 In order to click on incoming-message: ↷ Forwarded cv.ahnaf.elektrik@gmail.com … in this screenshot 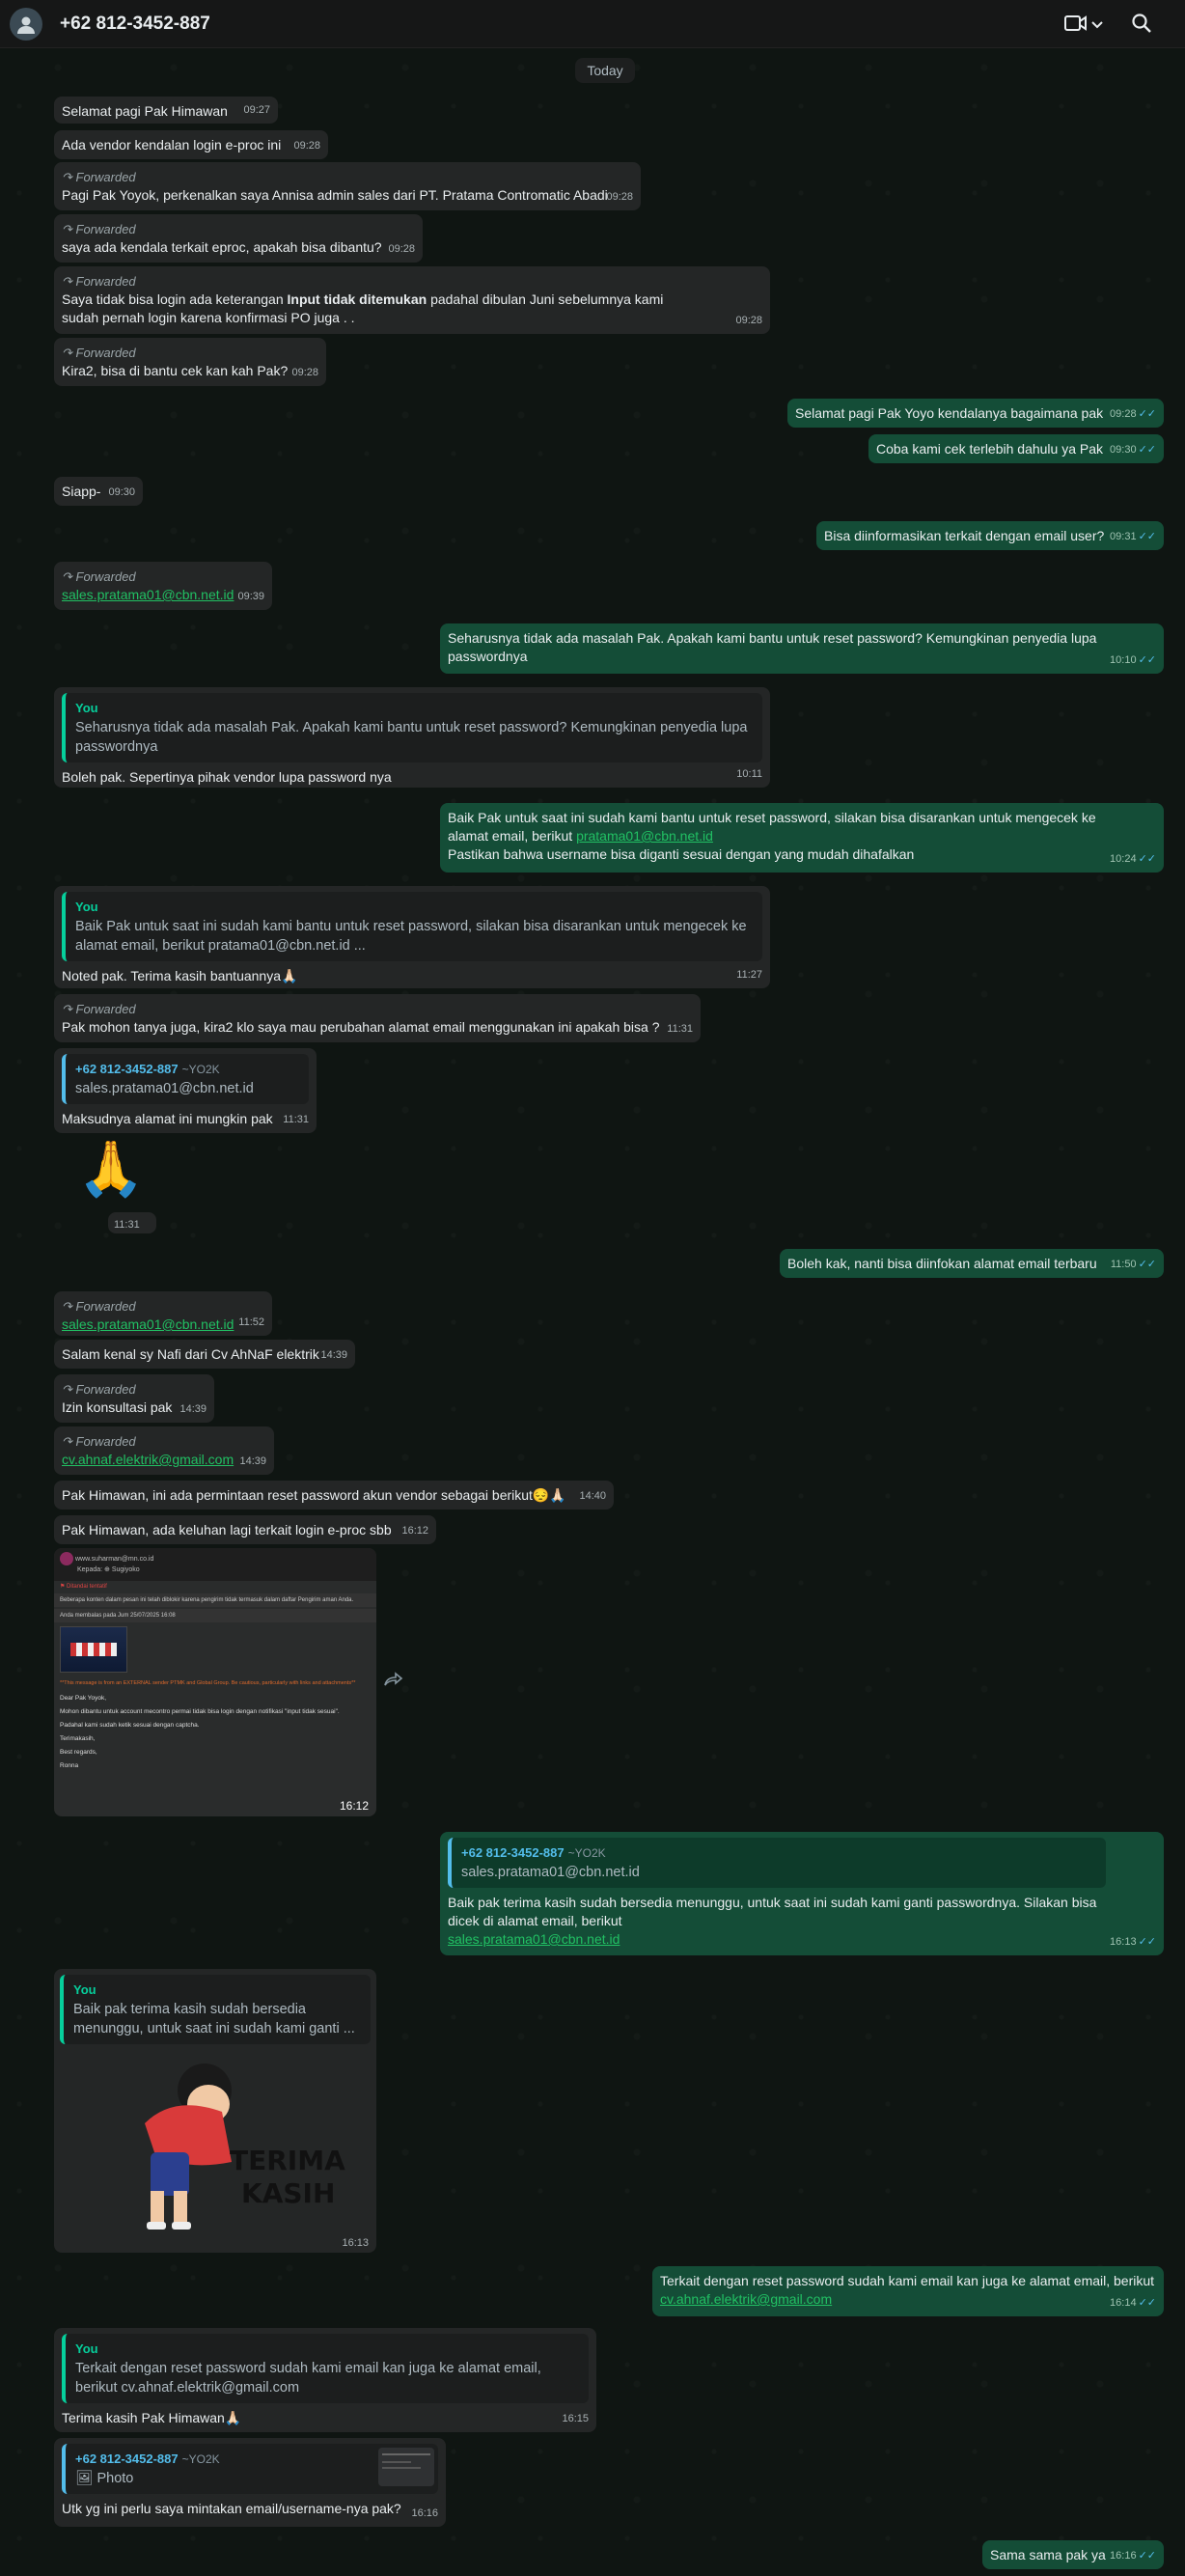, I will do `click(164, 1450)`.